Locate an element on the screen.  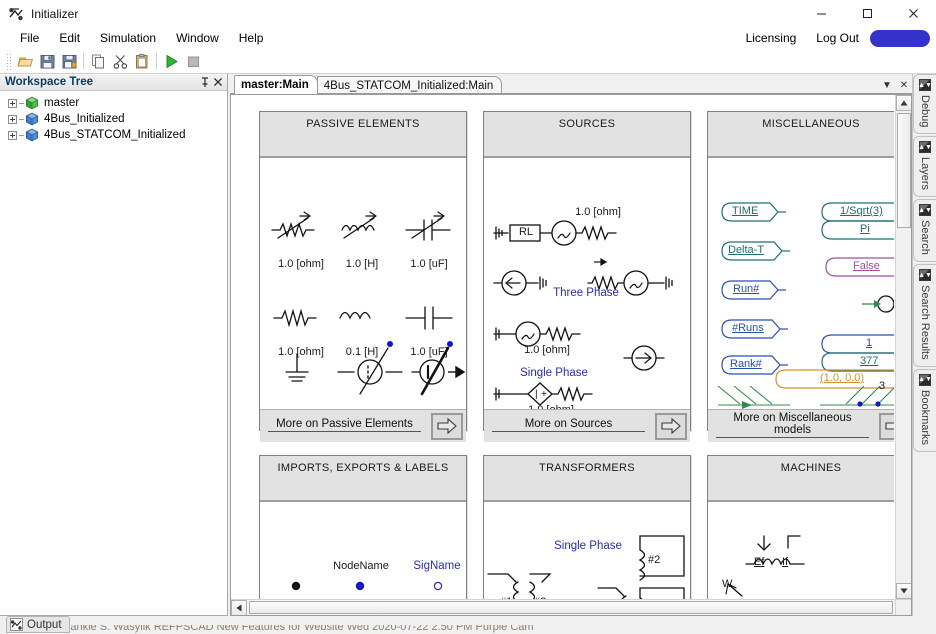
signal-tag-num-runs: #Runs is located at coordinates (748, 328).